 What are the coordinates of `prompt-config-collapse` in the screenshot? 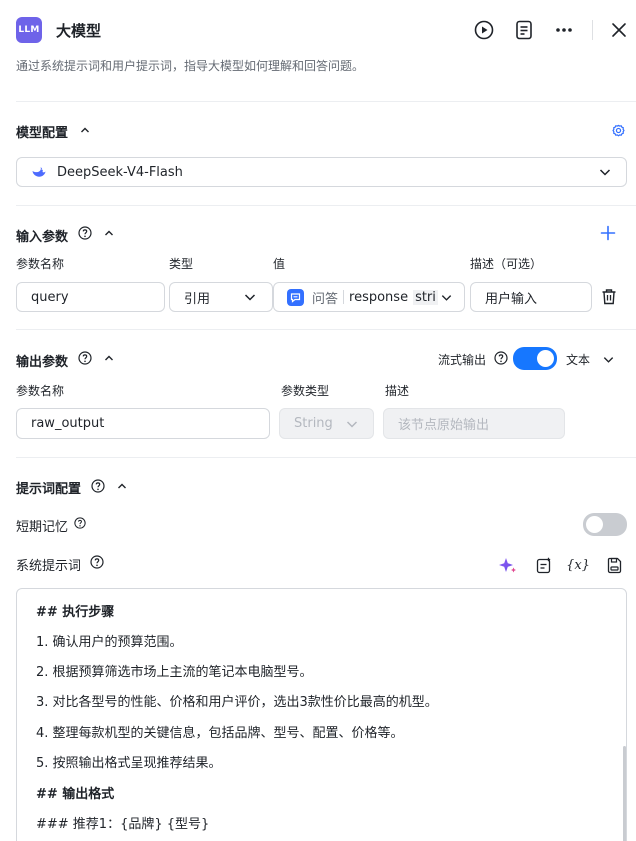 It's located at (122, 486).